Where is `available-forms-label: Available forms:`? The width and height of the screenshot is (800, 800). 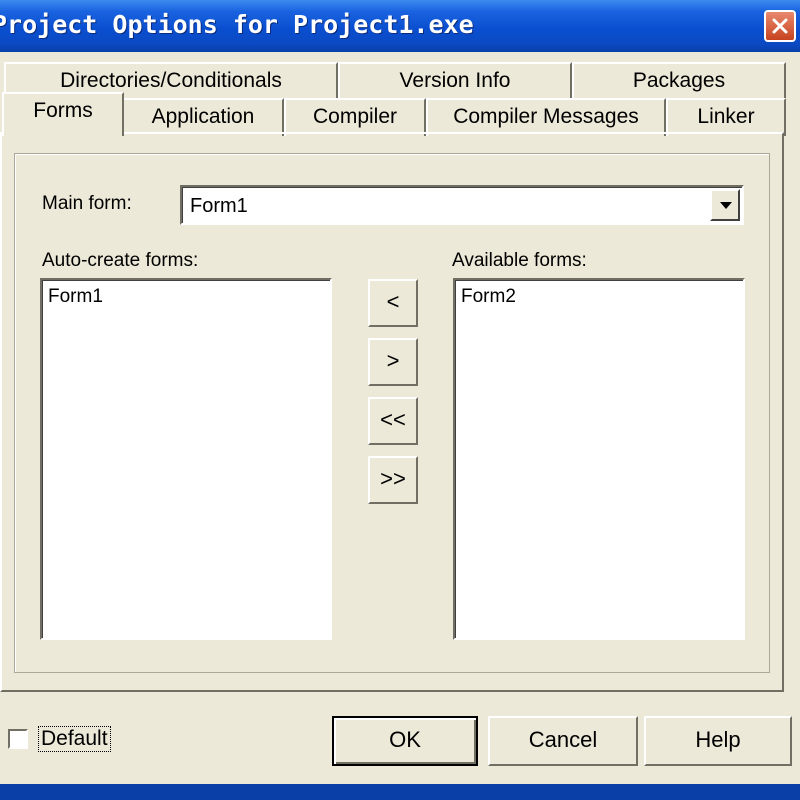 available-forms-label: Available forms: is located at coordinates (519, 260).